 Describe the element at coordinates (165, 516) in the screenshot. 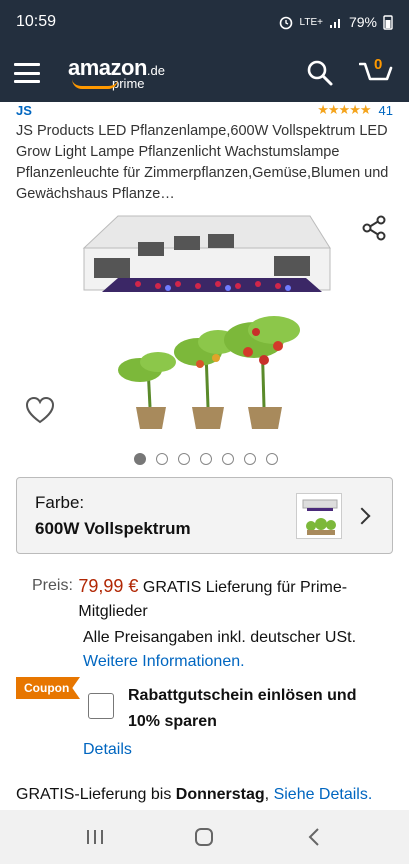

I see `variant-labels: Farbe: 600W Vollspektrum` at that location.